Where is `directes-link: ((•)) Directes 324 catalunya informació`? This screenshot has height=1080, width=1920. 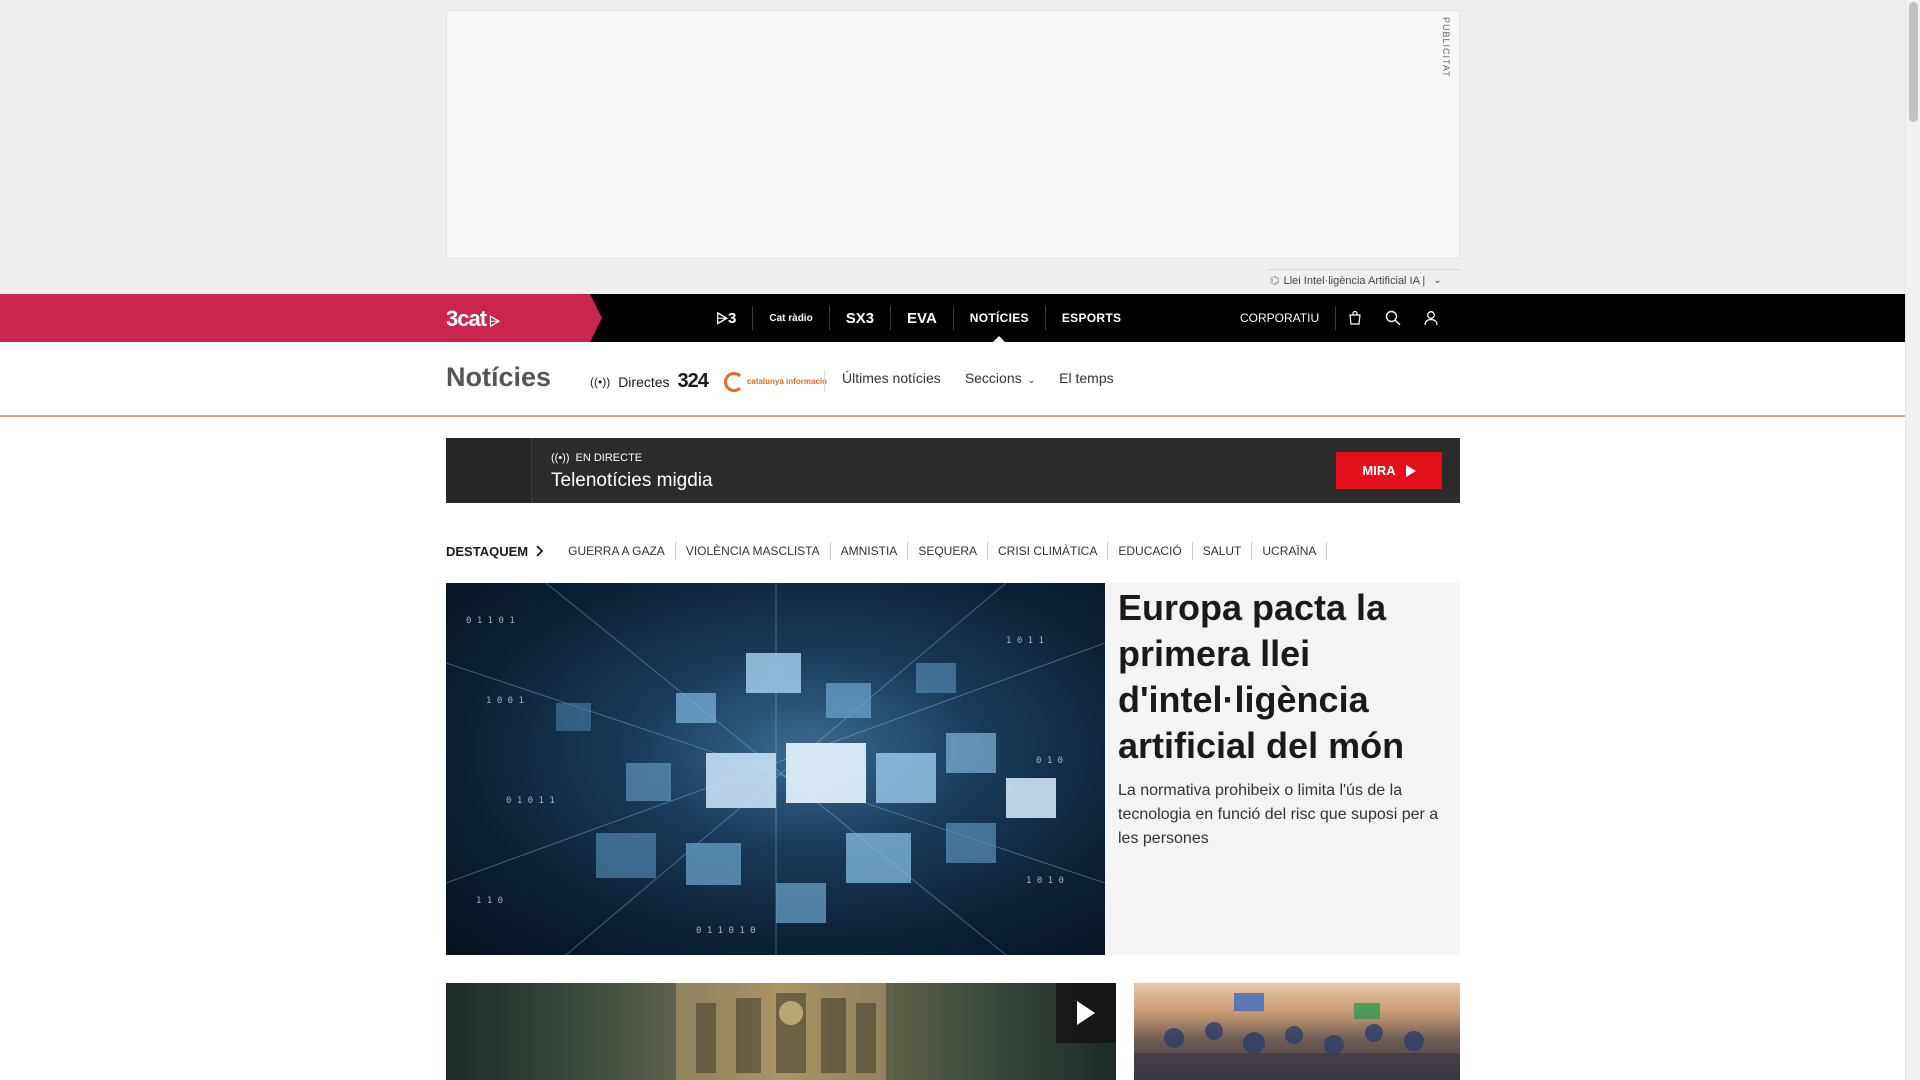
directes-link: ((•)) Directes 324 catalunya informació is located at coordinates (708, 381).